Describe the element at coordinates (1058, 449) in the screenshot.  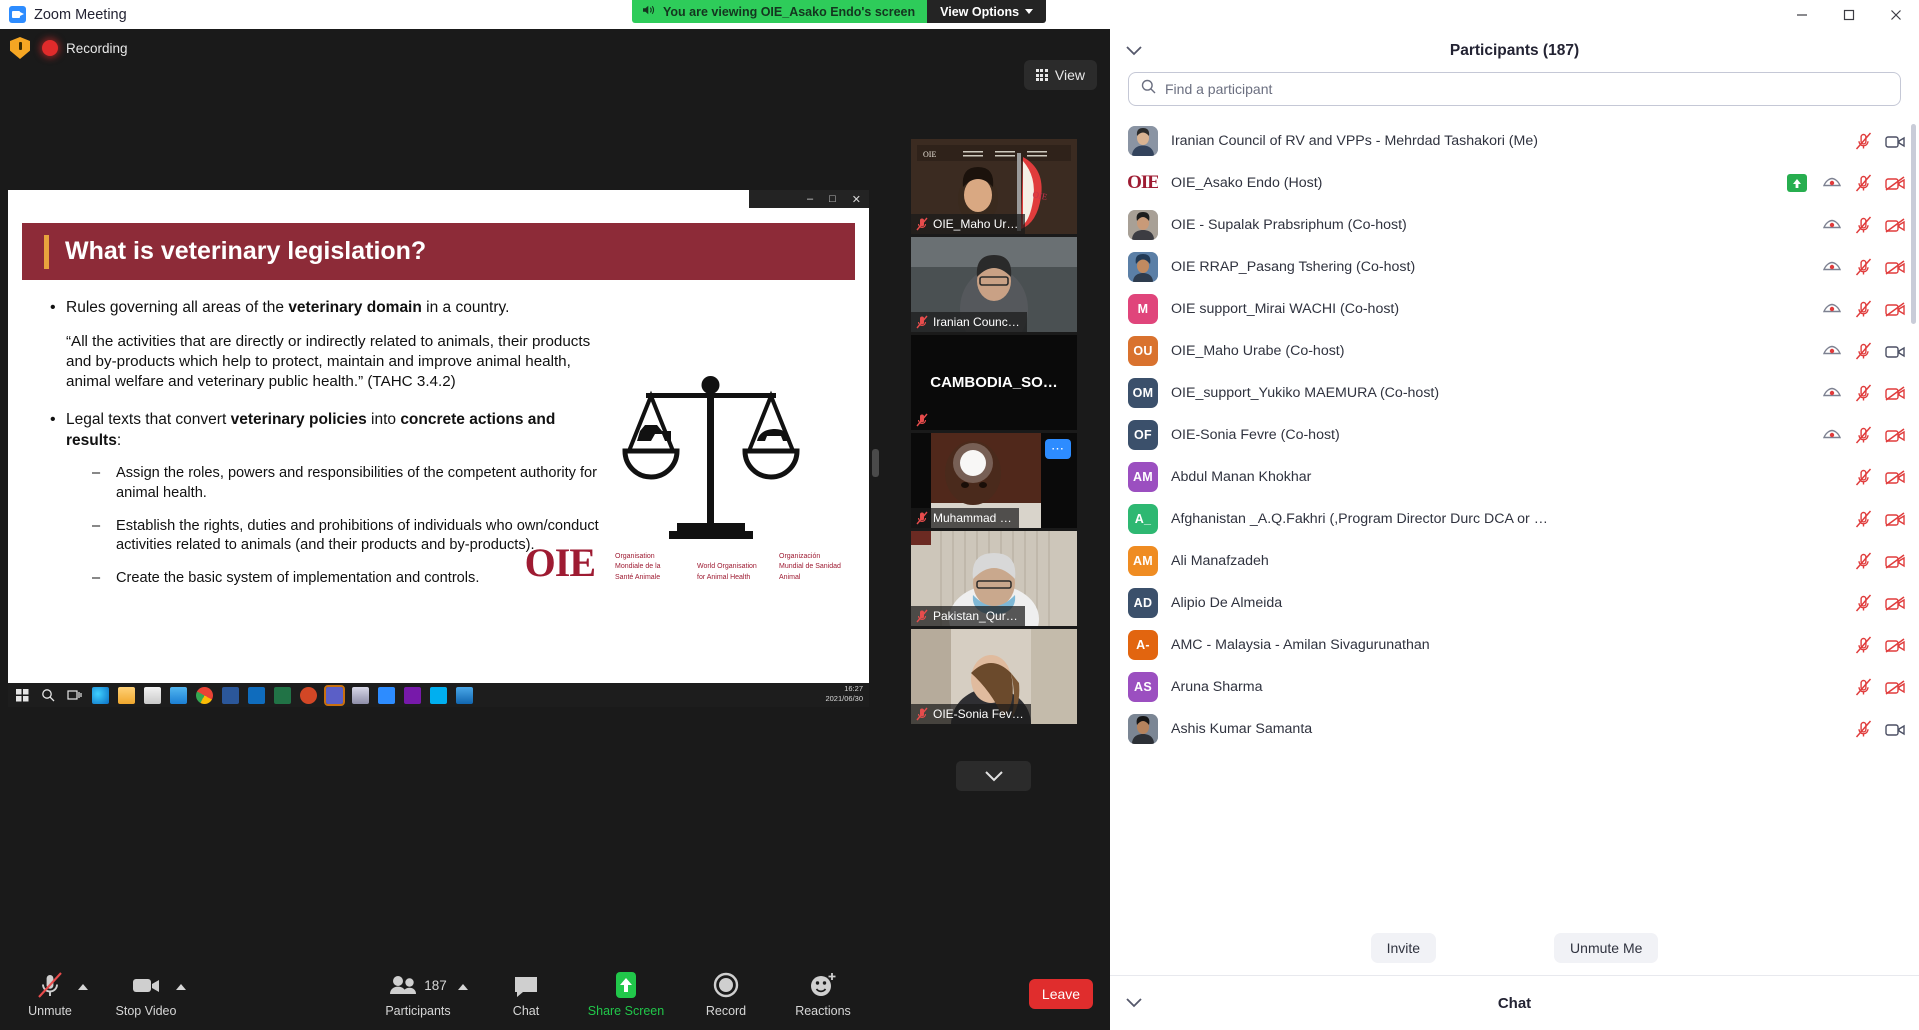
I see `more-options-icon: ⋯` at that location.